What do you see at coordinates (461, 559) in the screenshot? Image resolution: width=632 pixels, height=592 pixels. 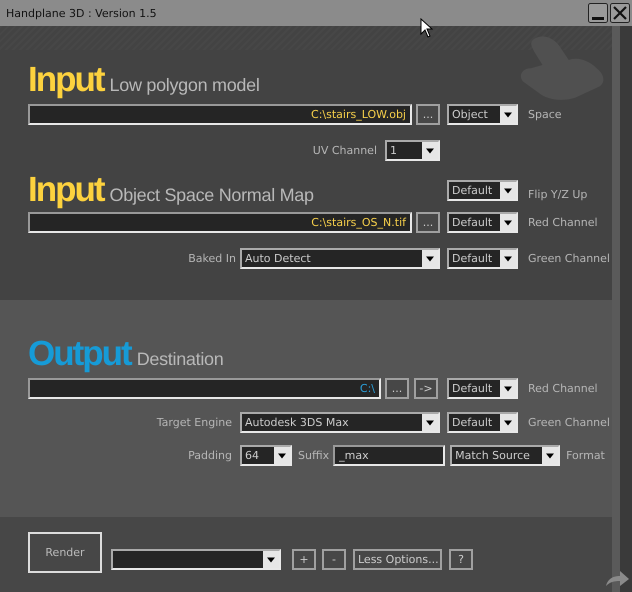 I see `help-button: ?` at bounding box center [461, 559].